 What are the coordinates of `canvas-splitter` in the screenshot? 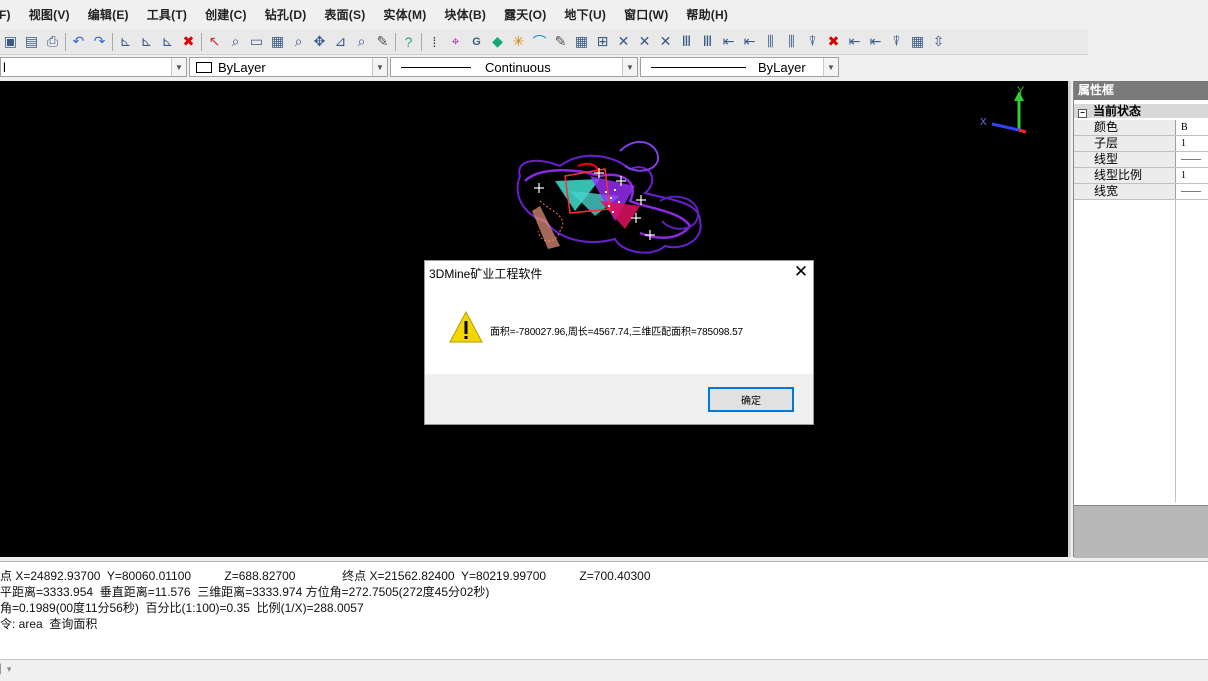 It's located at (1069, 319).